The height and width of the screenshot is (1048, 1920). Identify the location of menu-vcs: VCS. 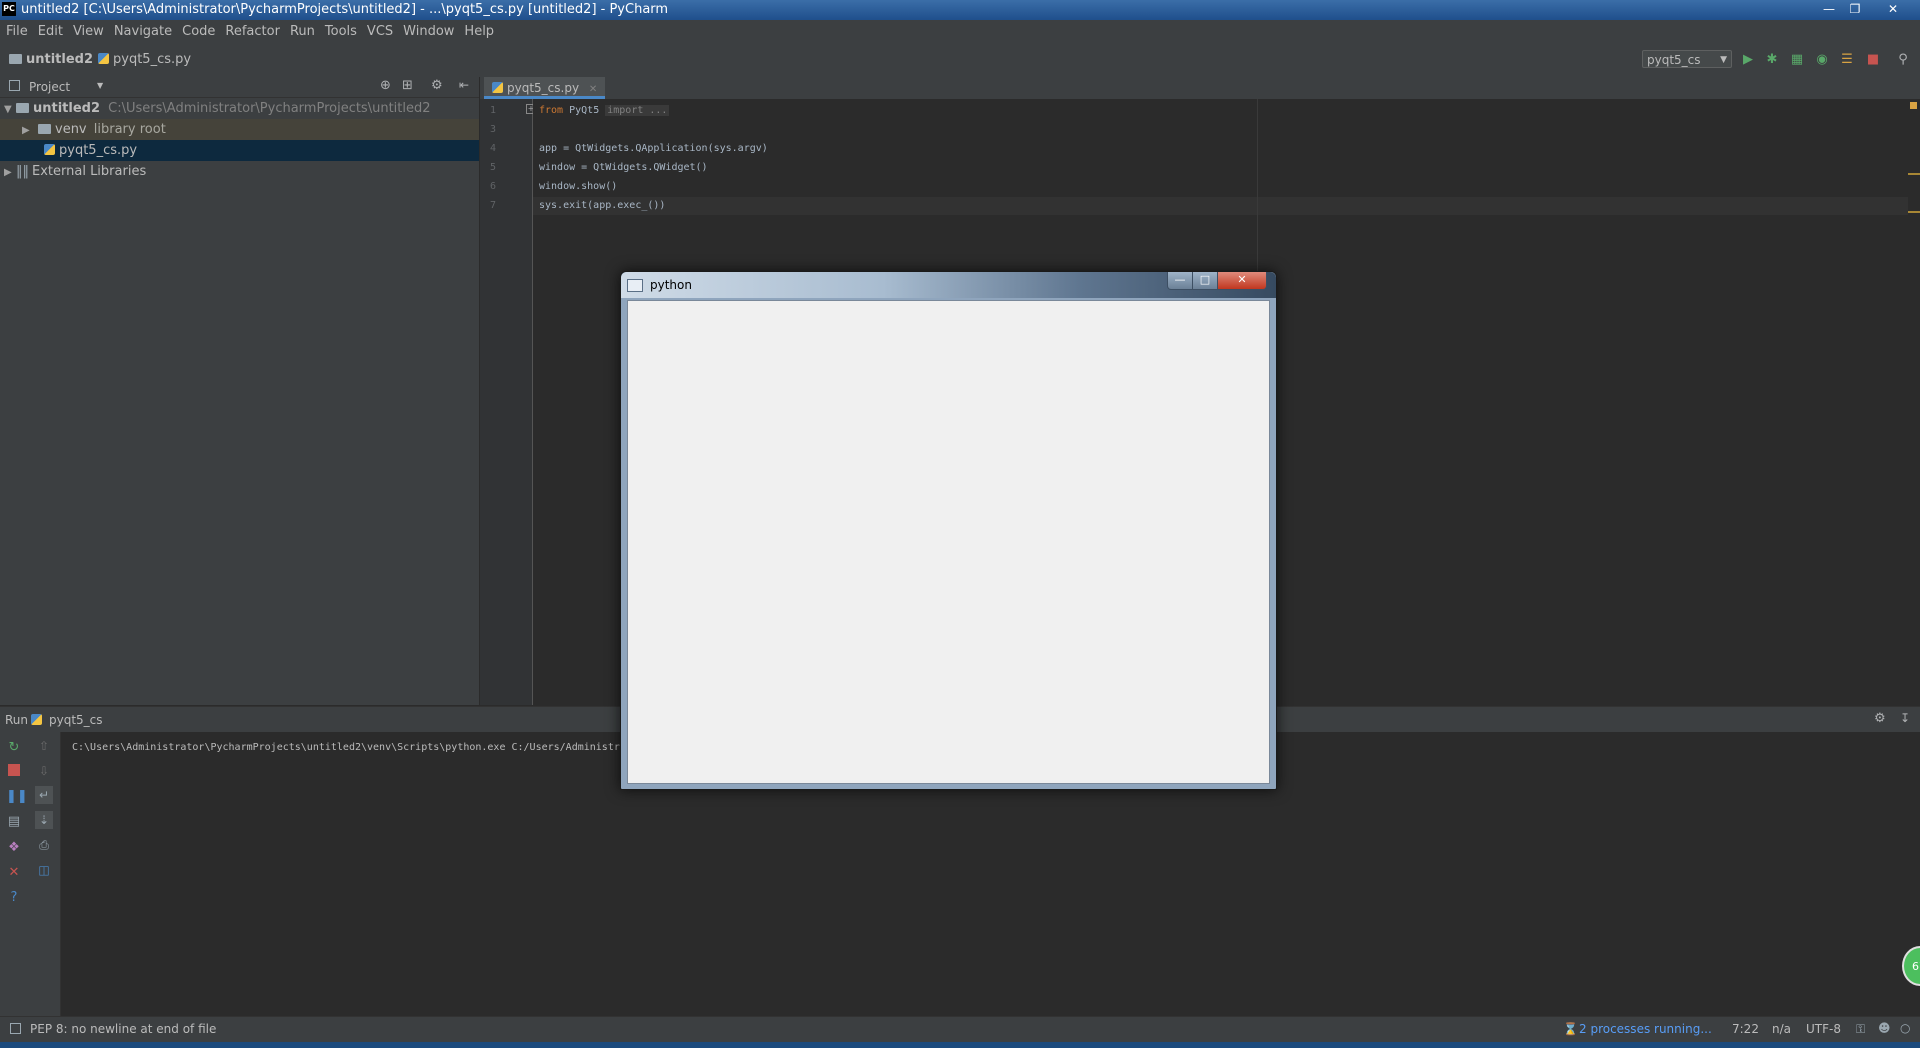
(380, 29).